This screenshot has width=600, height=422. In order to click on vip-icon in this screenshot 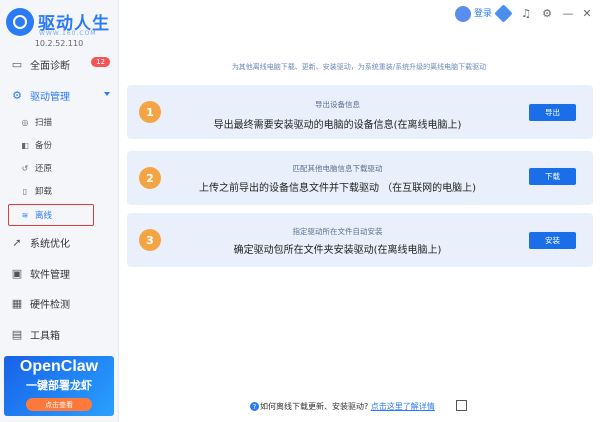, I will do `click(503, 13)`.